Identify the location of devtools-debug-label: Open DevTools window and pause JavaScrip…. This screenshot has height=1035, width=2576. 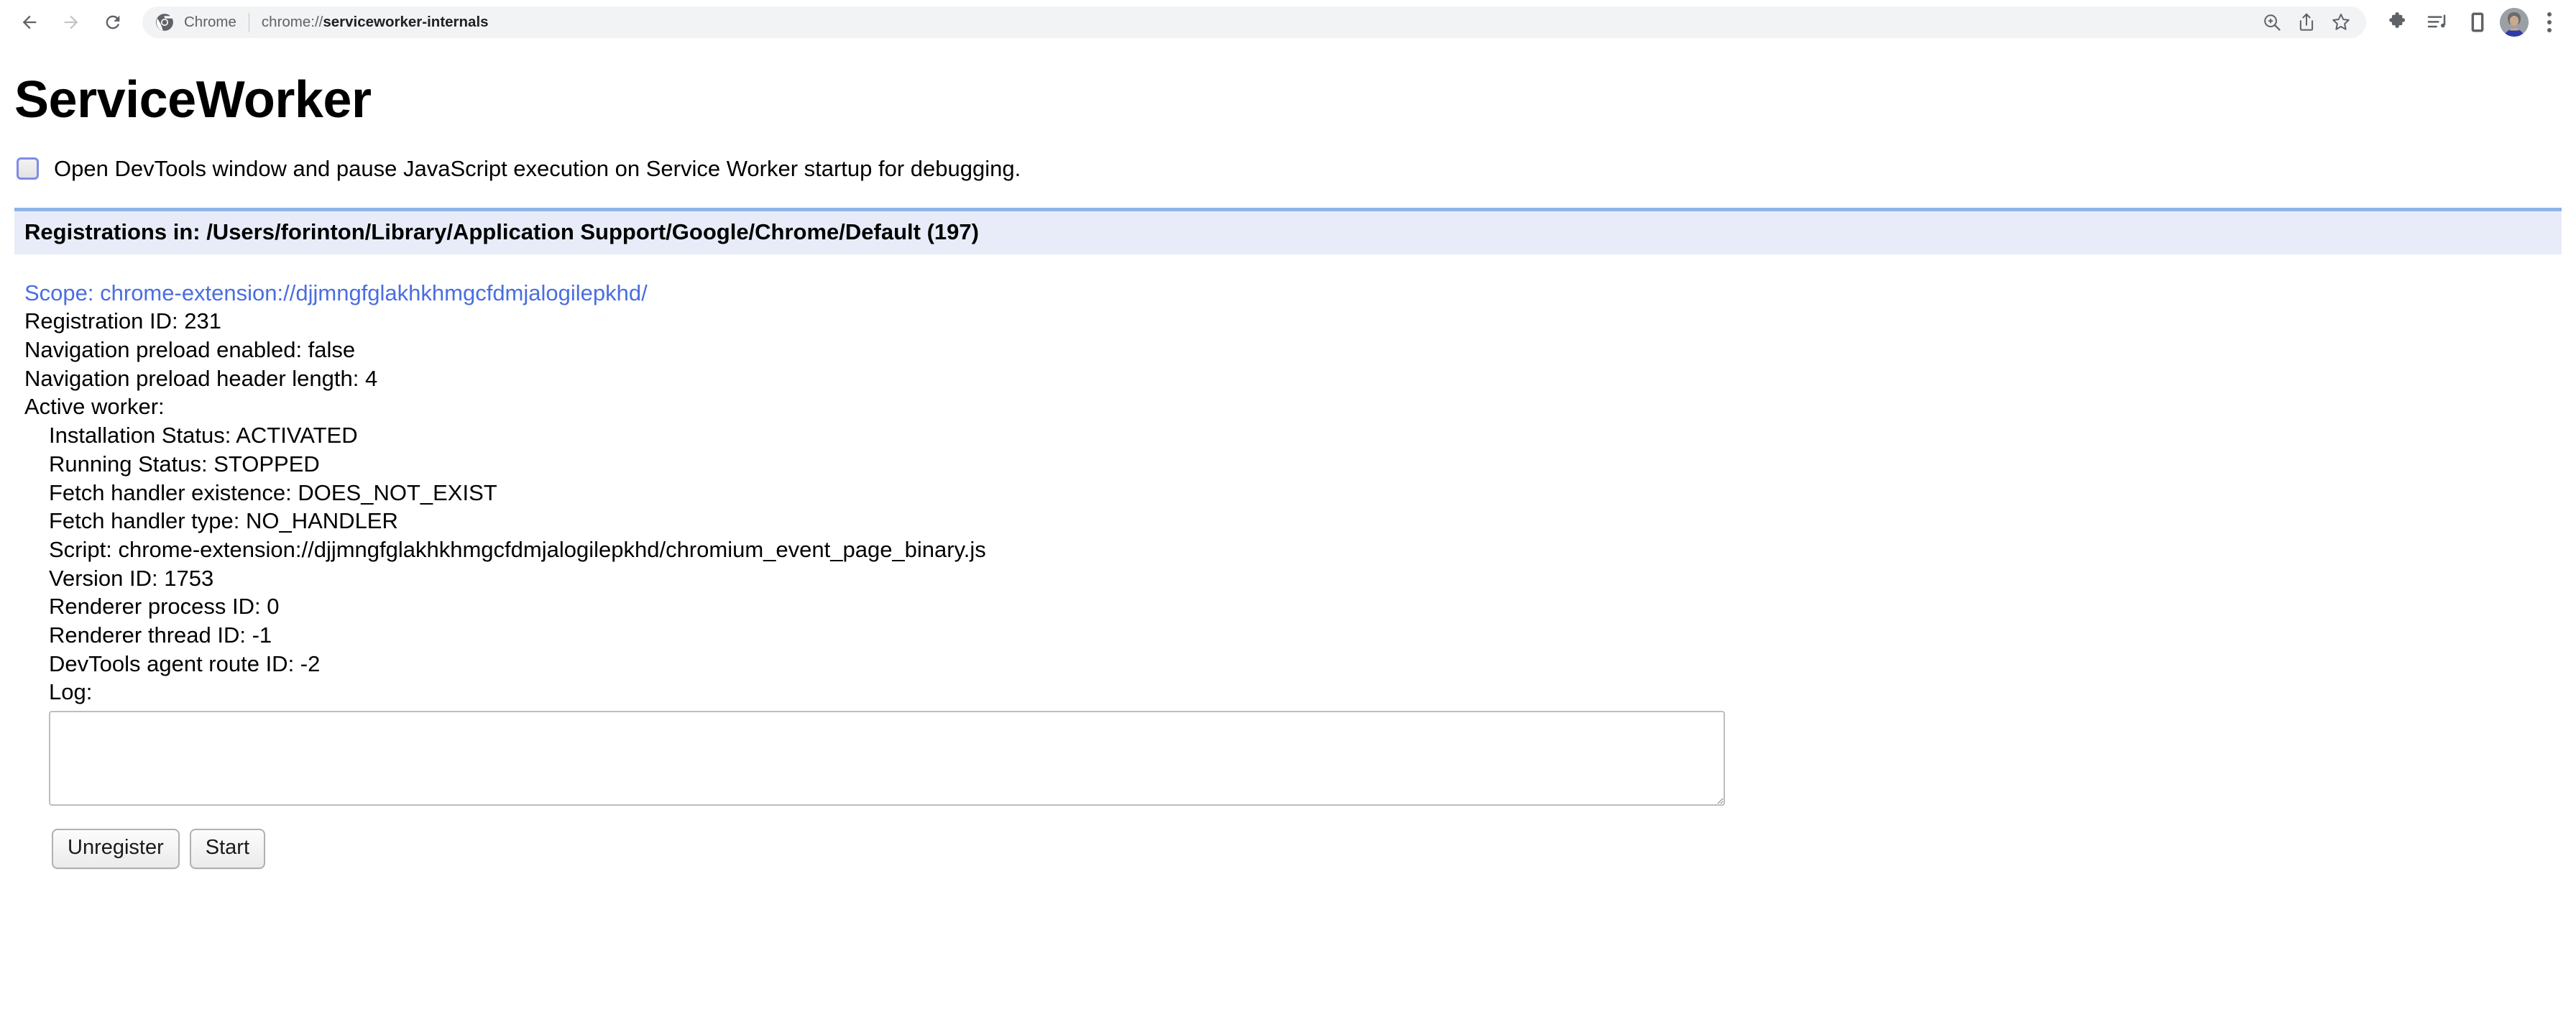
(537, 169).